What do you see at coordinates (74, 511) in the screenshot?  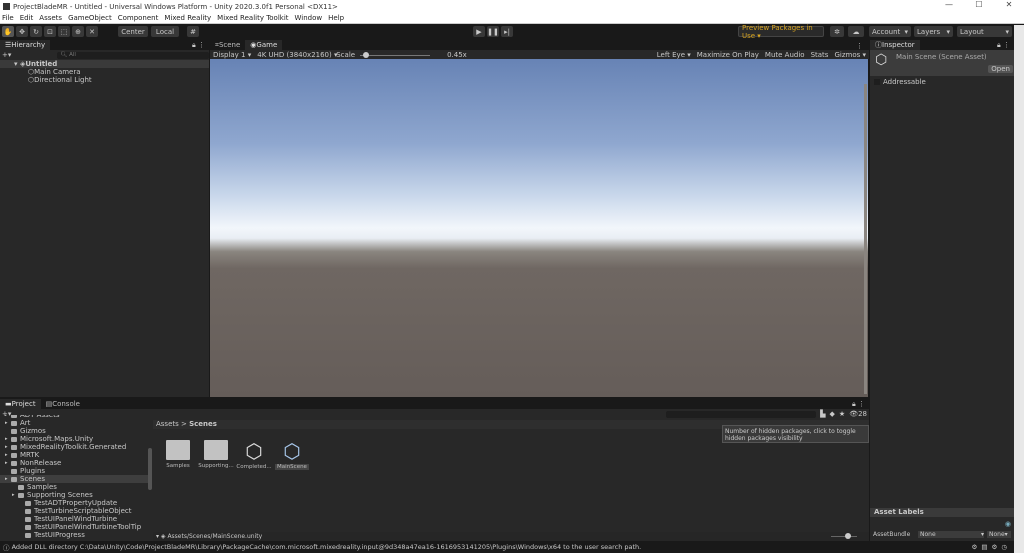 I see `project-tree-item: TestTurbineScriptableObject` at bounding box center [74, 511].